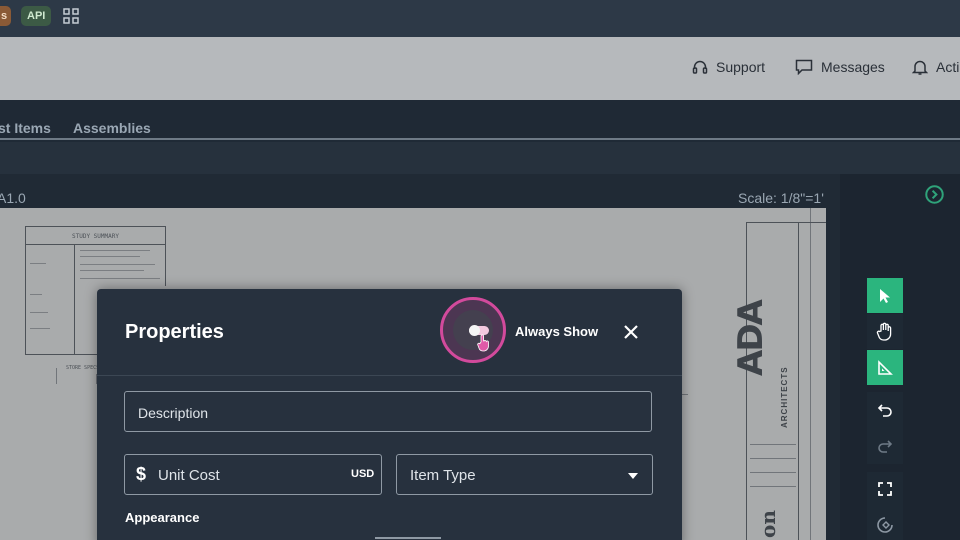 The height and width of the screenshot is (540, 960). Describe the element at coordinates (83, 368) in the screenshot. I see `note-label: STORE SPECS` at that location.